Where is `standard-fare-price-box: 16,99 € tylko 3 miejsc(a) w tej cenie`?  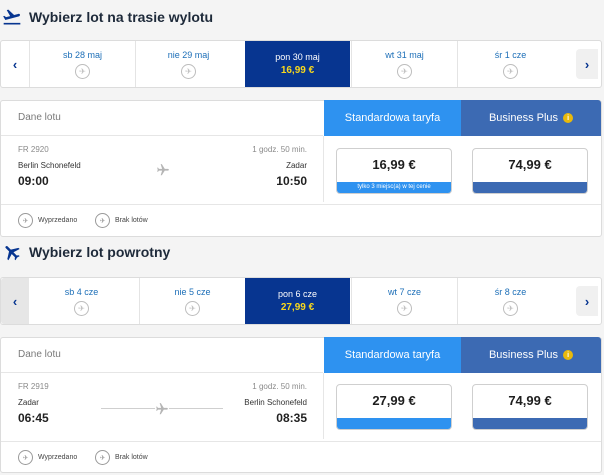
standard-fare-price-box: 16,99 € tylko 3 miejsc(a) w tej cenie is located at coordinates (394, 171).